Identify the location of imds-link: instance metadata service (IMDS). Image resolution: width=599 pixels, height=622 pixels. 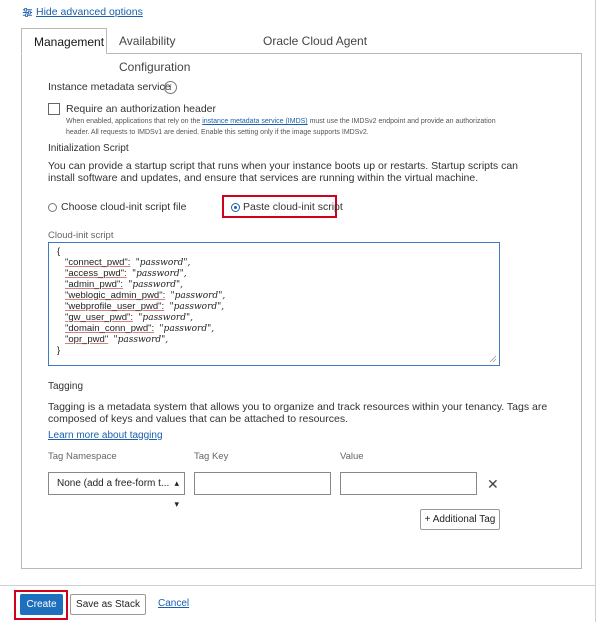
(254, 121).